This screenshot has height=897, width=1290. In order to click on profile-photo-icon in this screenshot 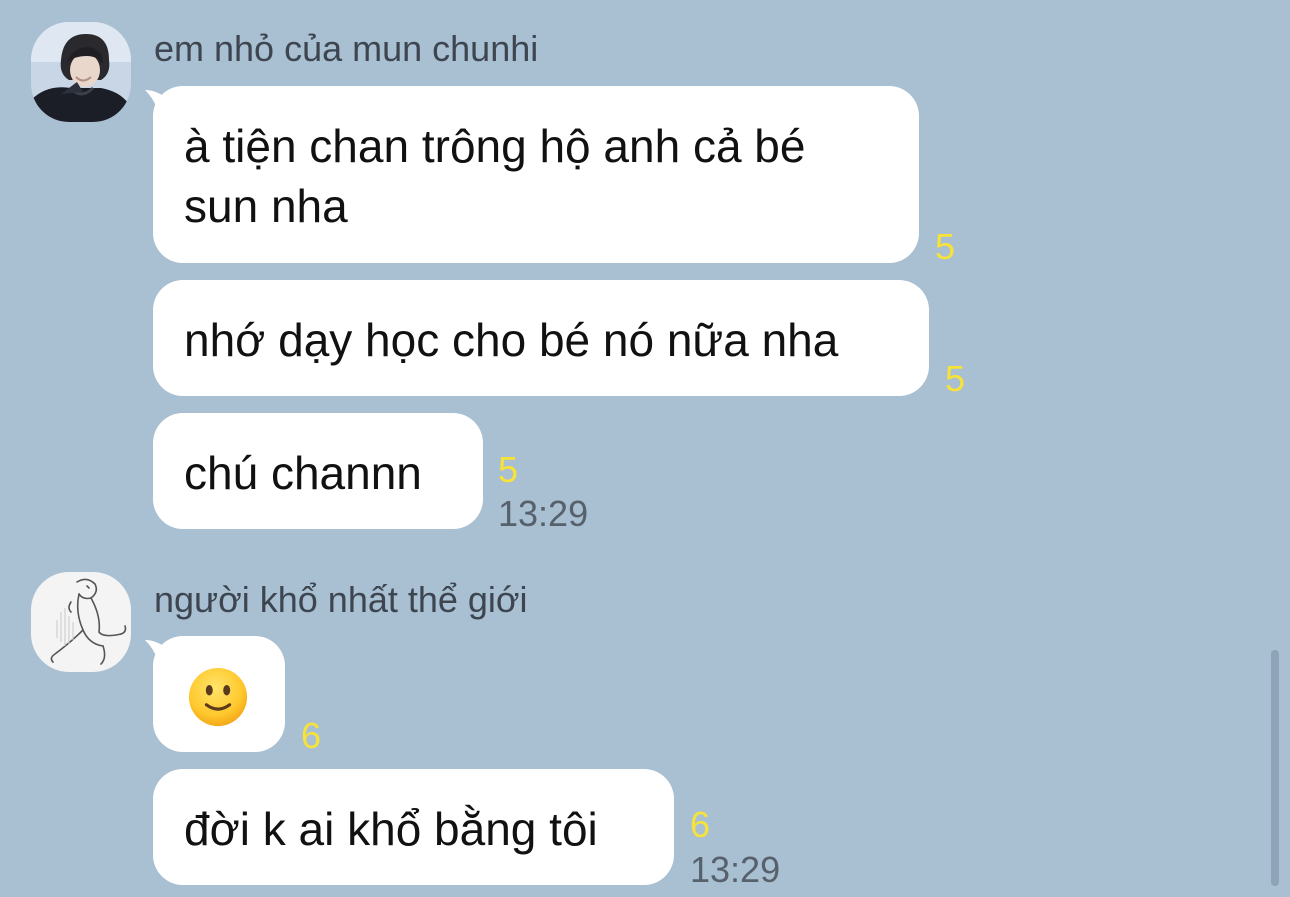, I will do `click(81, 72)`.